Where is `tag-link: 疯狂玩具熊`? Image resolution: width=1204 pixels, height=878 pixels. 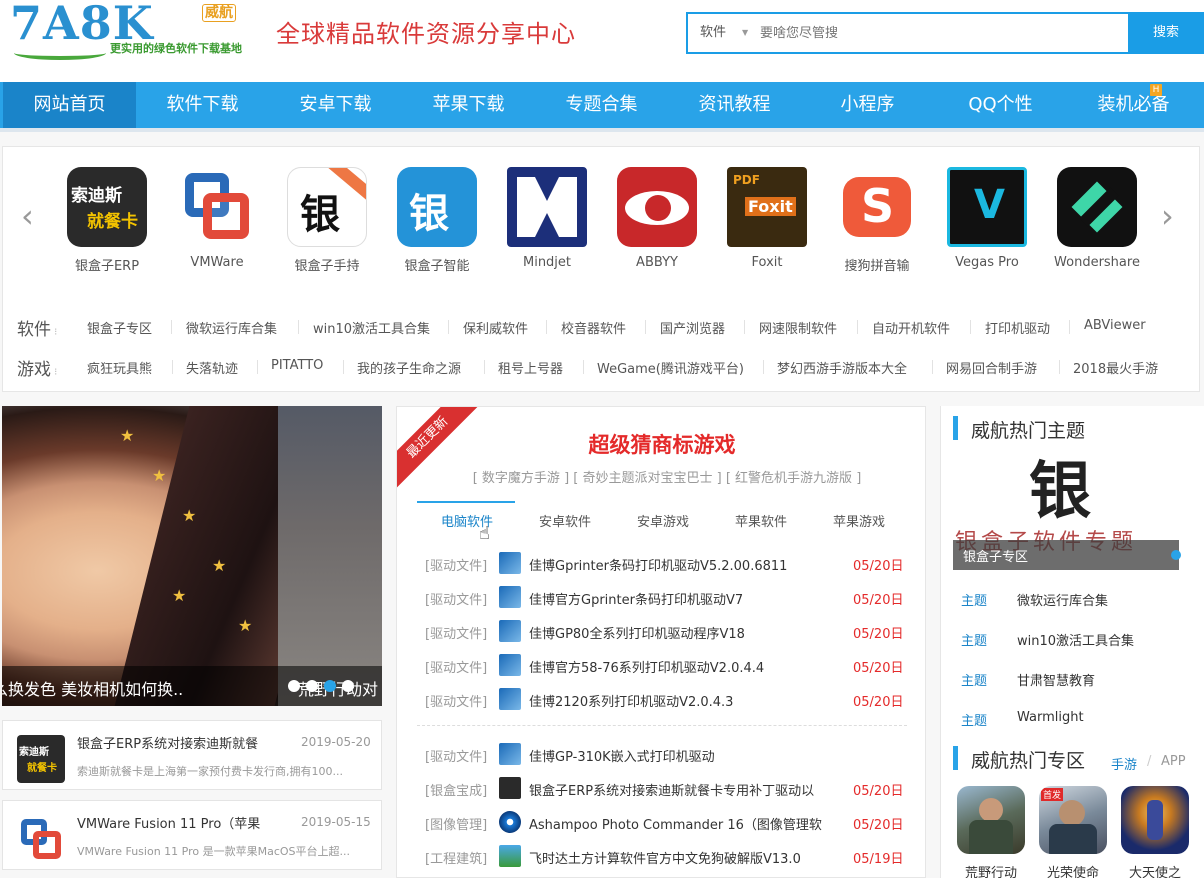 tag-link: 疯狂玩具熊 is located at coordinates (119, 367).